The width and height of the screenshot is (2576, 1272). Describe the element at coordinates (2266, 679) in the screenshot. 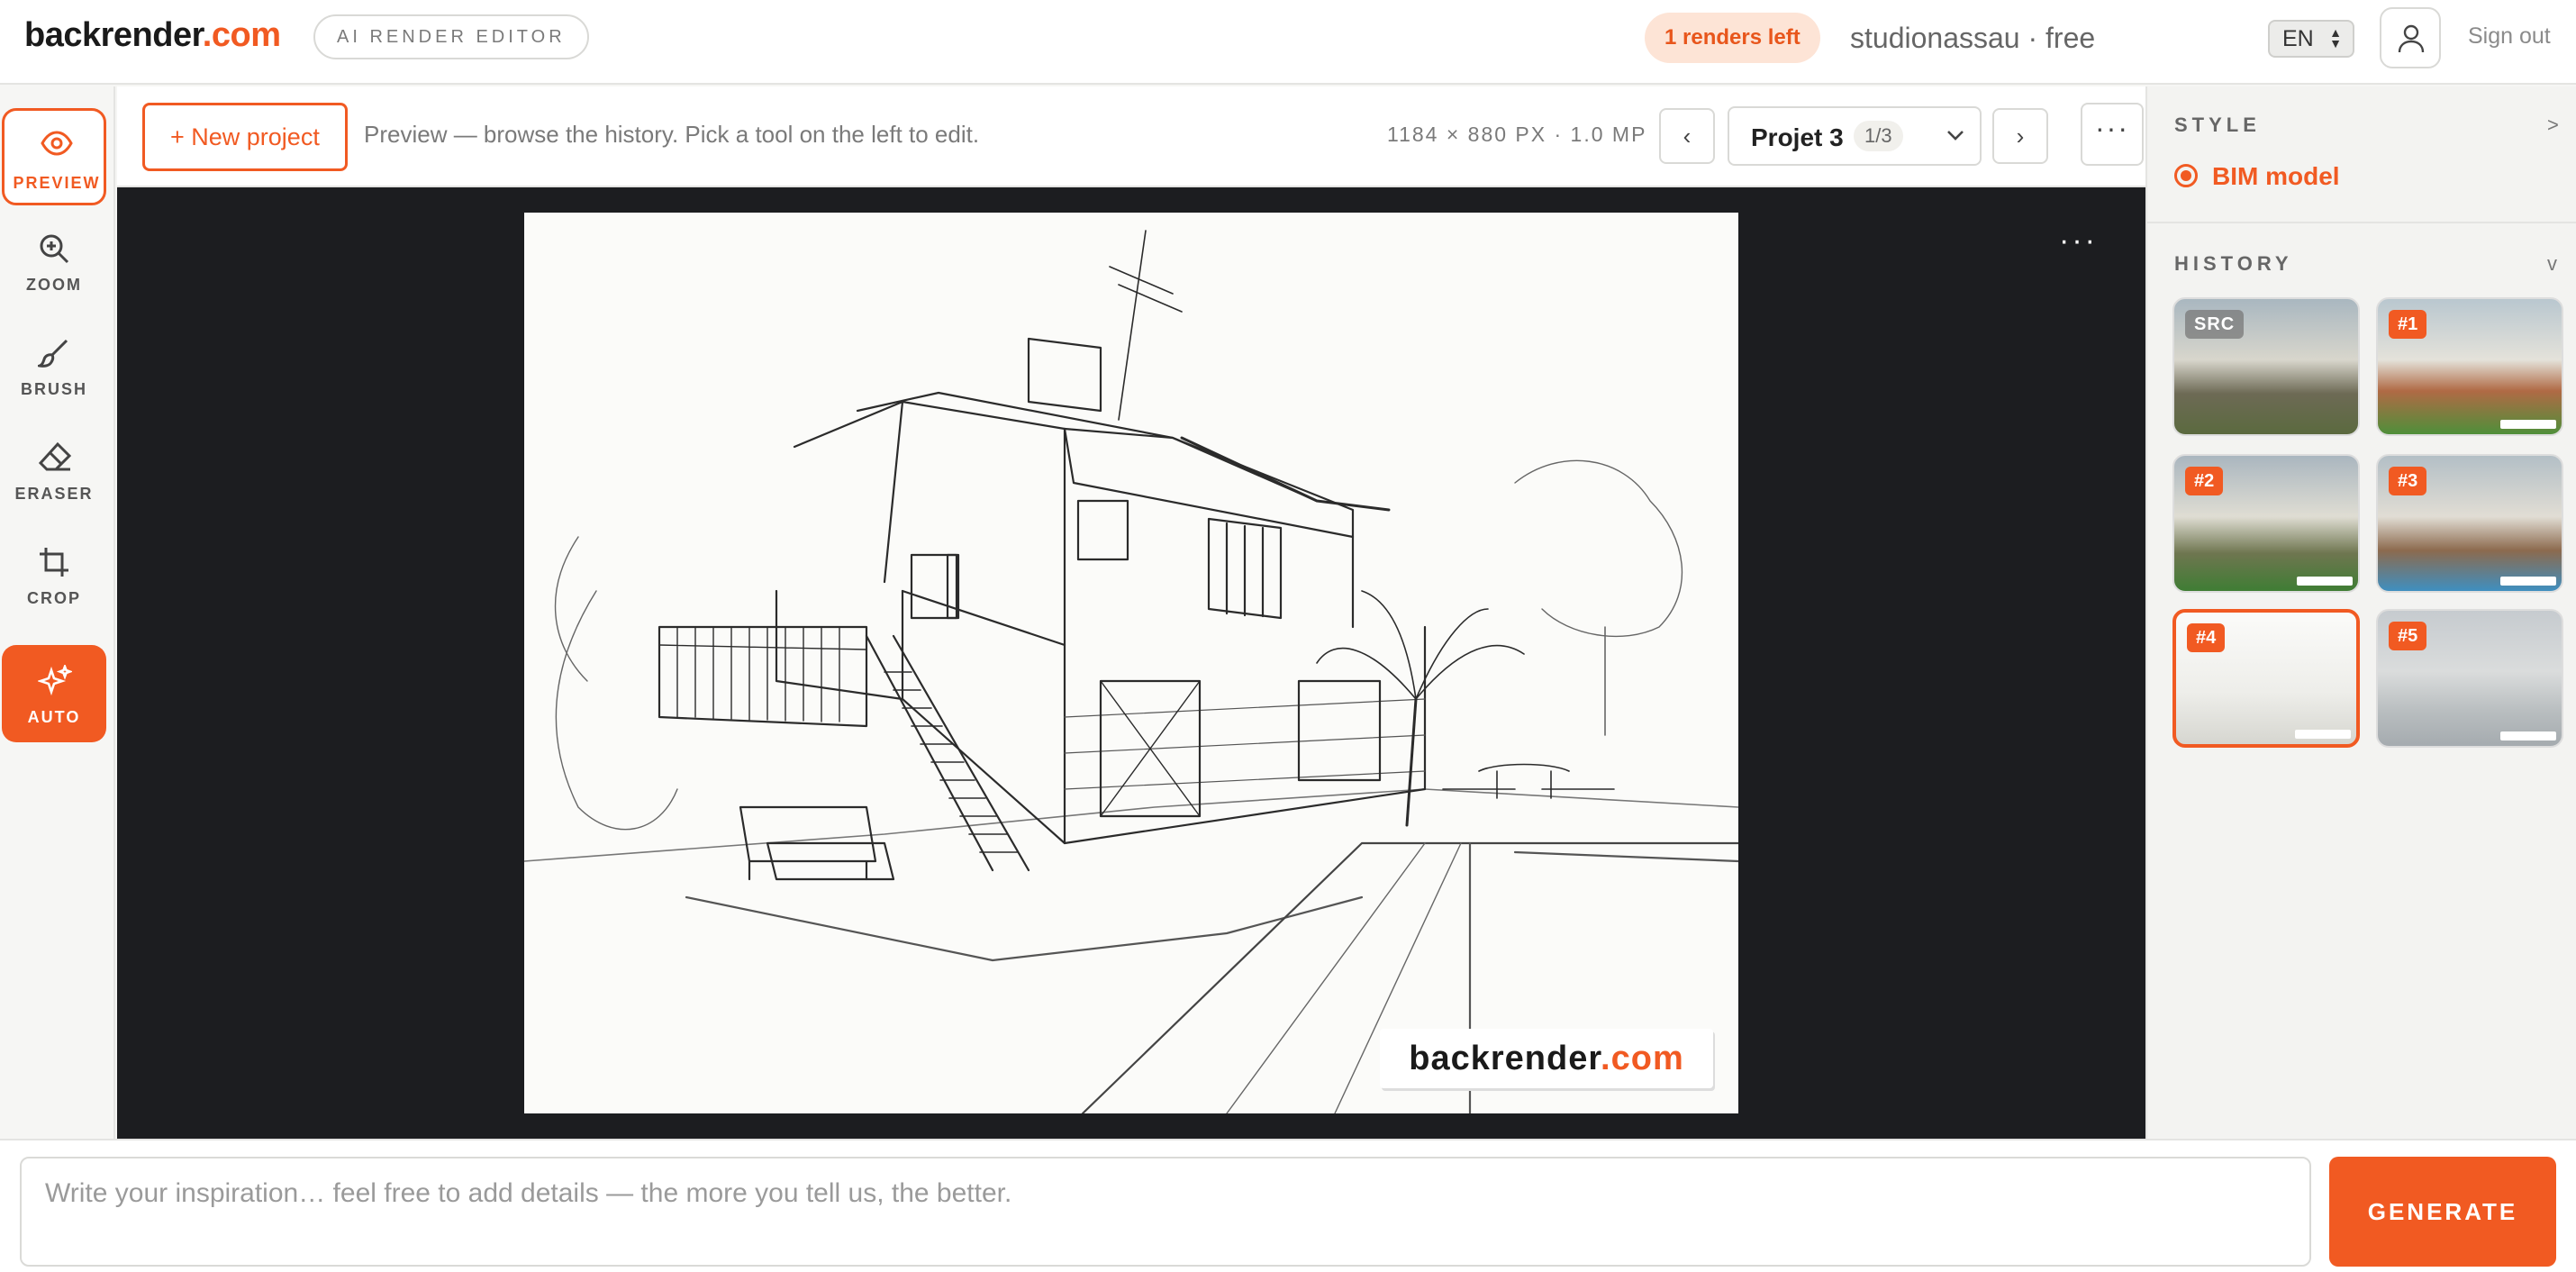

I see `history-thumb-4-selected: #4` at that location.